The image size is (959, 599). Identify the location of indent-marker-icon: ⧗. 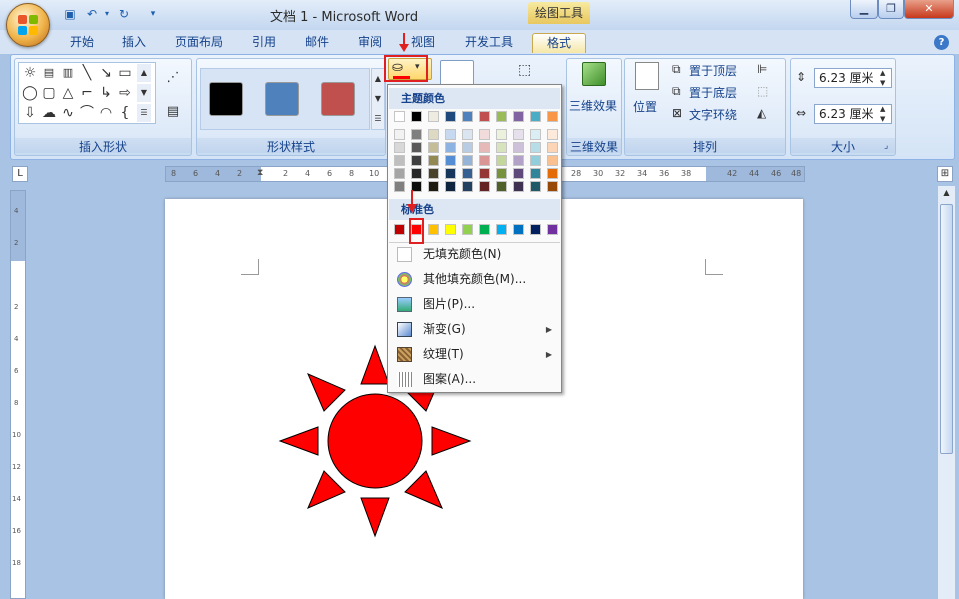
(260, 173).